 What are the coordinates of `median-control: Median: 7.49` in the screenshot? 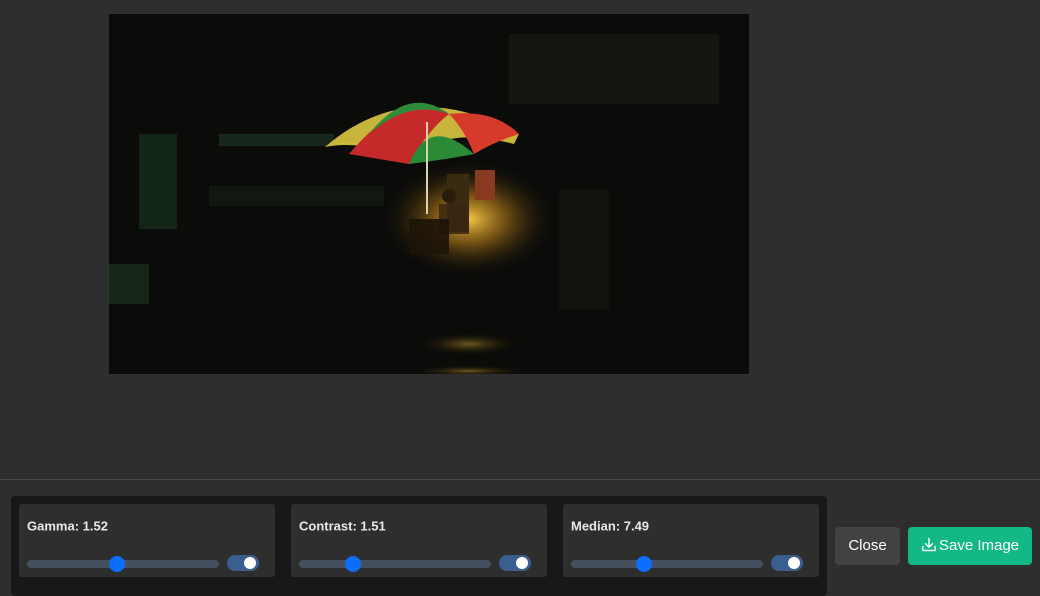 It's located at (691, 540).